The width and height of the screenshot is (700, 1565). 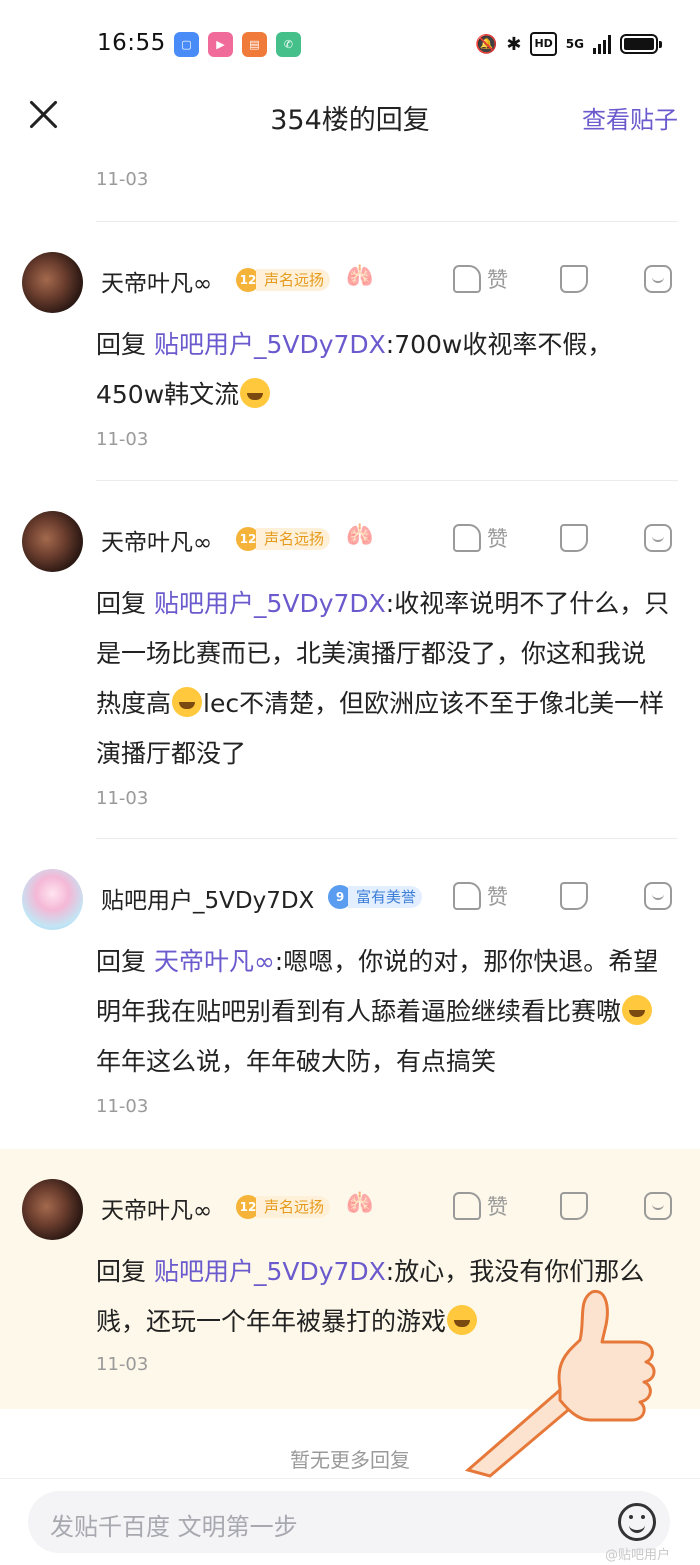 What do you see at coordinates (630, 117) in the screenshot?
I see `view-post-link: 查看贴子` at bounding box center [630, 117].